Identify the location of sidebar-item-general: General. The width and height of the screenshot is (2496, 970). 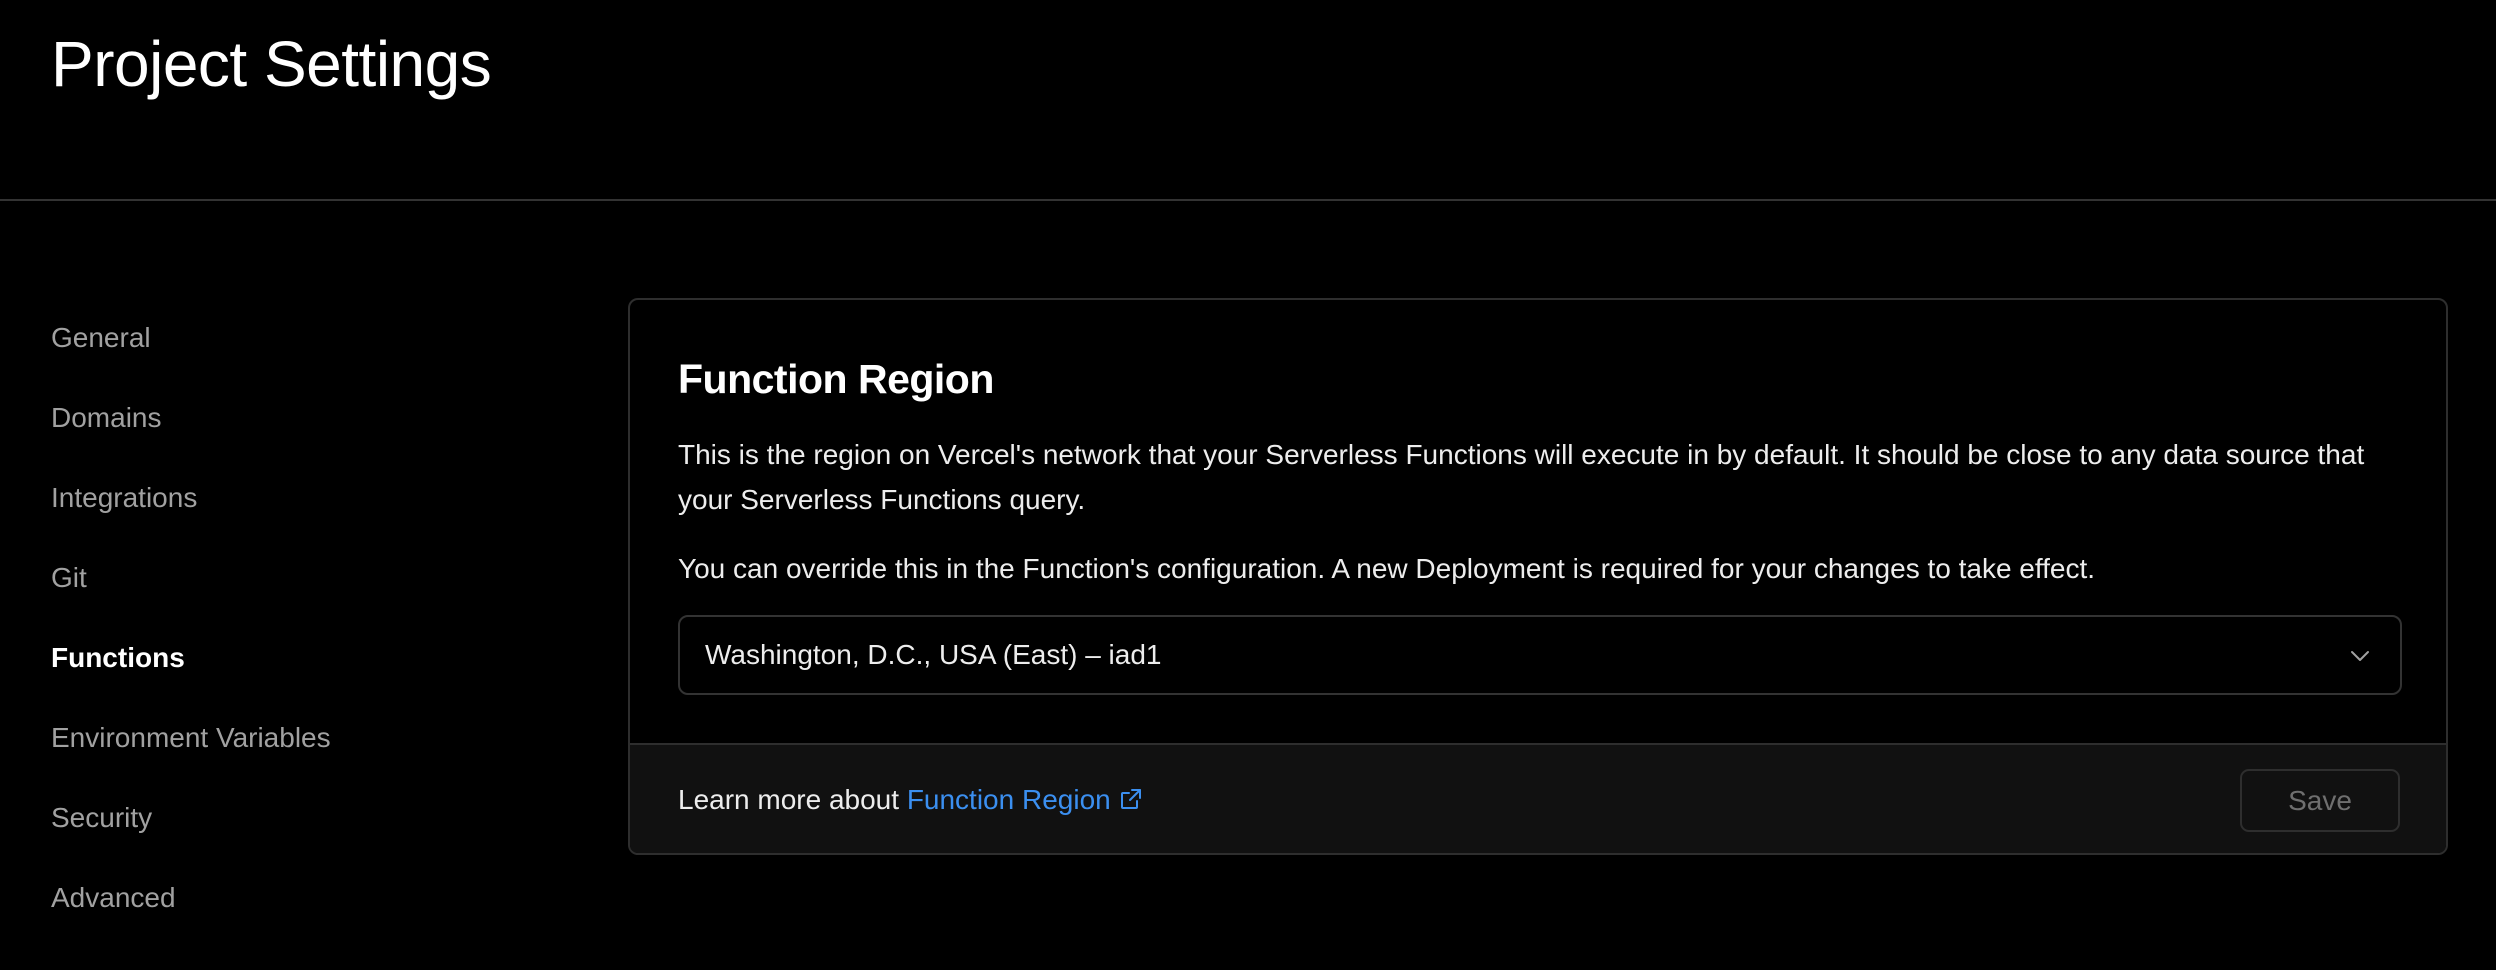
(311, 358).